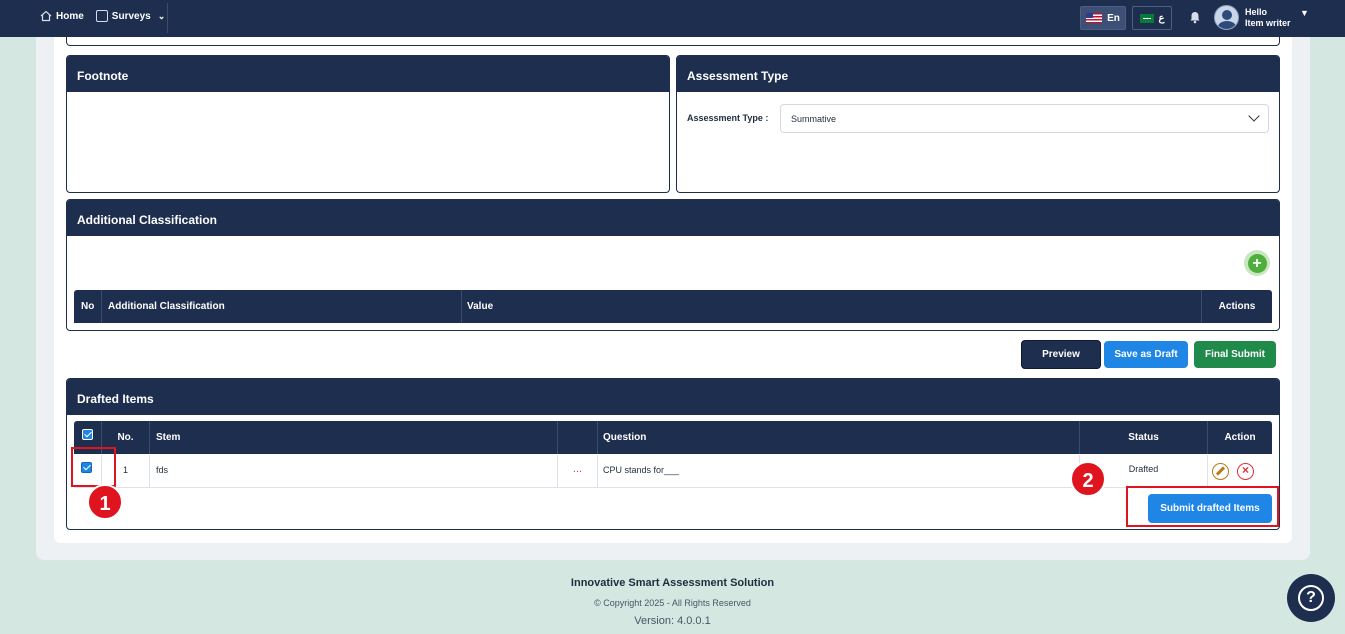 The height and width of the screenshot is (634, 1345). I want to click on col-actions: Actions, so click(1237, 306).